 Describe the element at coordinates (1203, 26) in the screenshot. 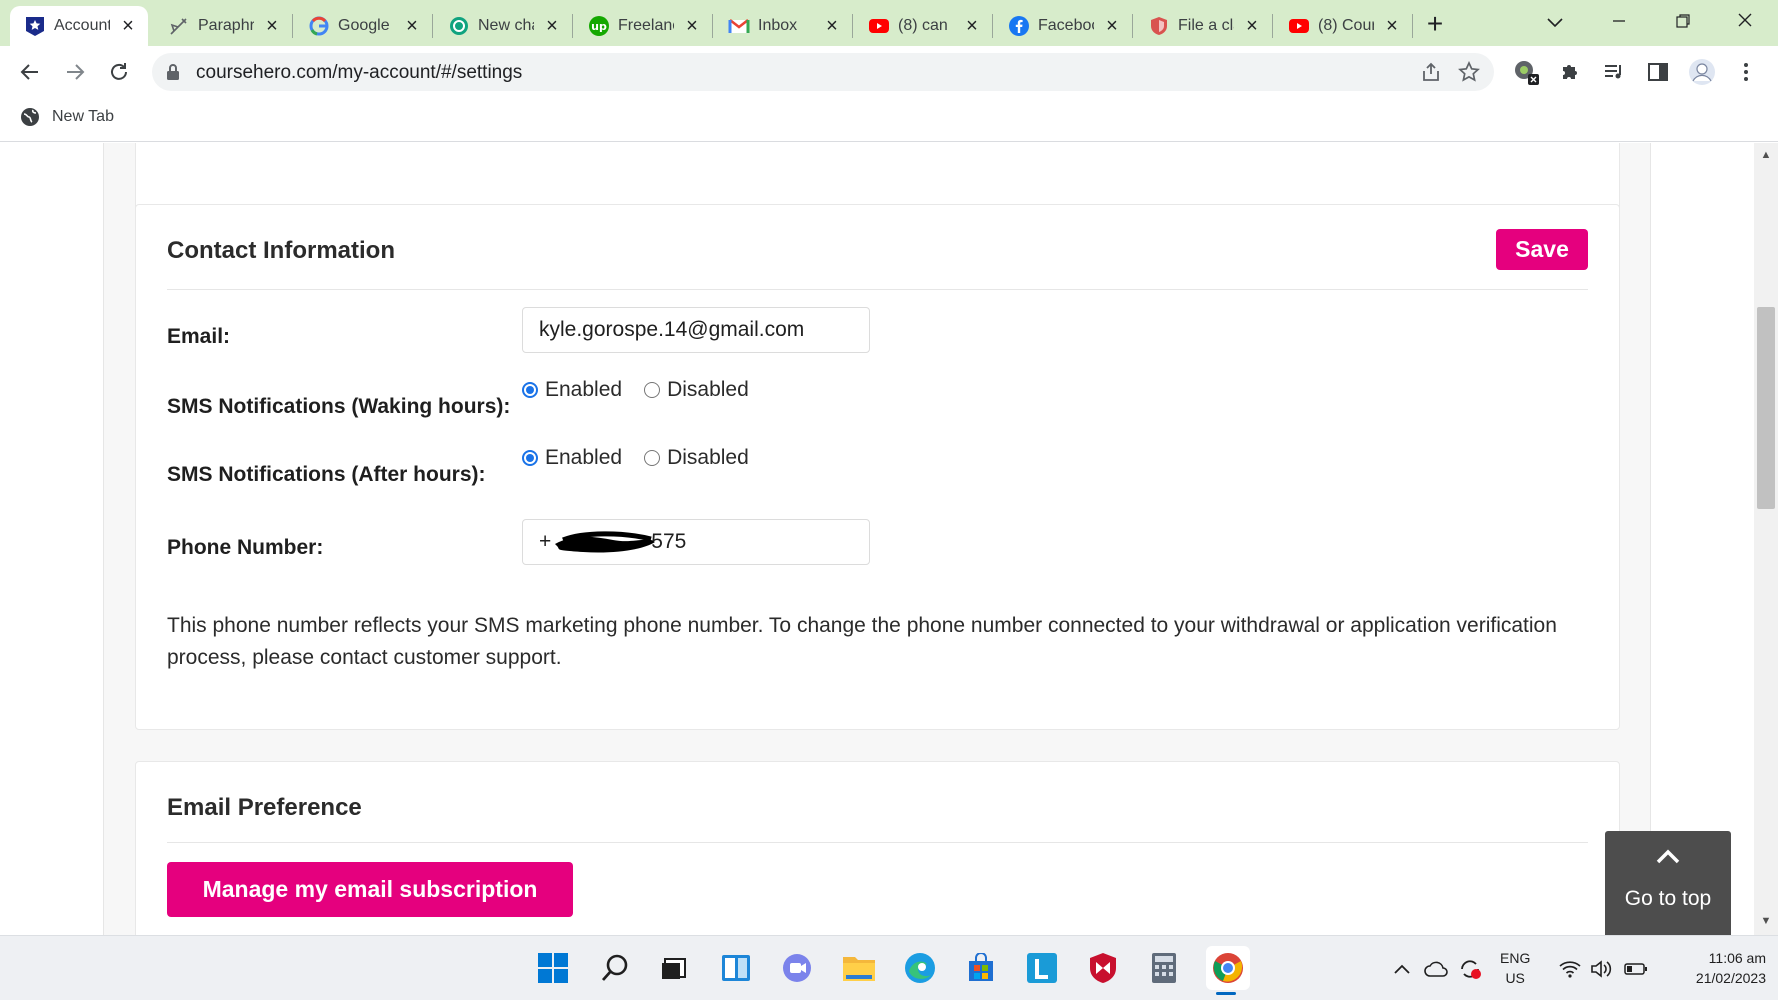

I see `tab-file-claim: File a claim ×` at that location.